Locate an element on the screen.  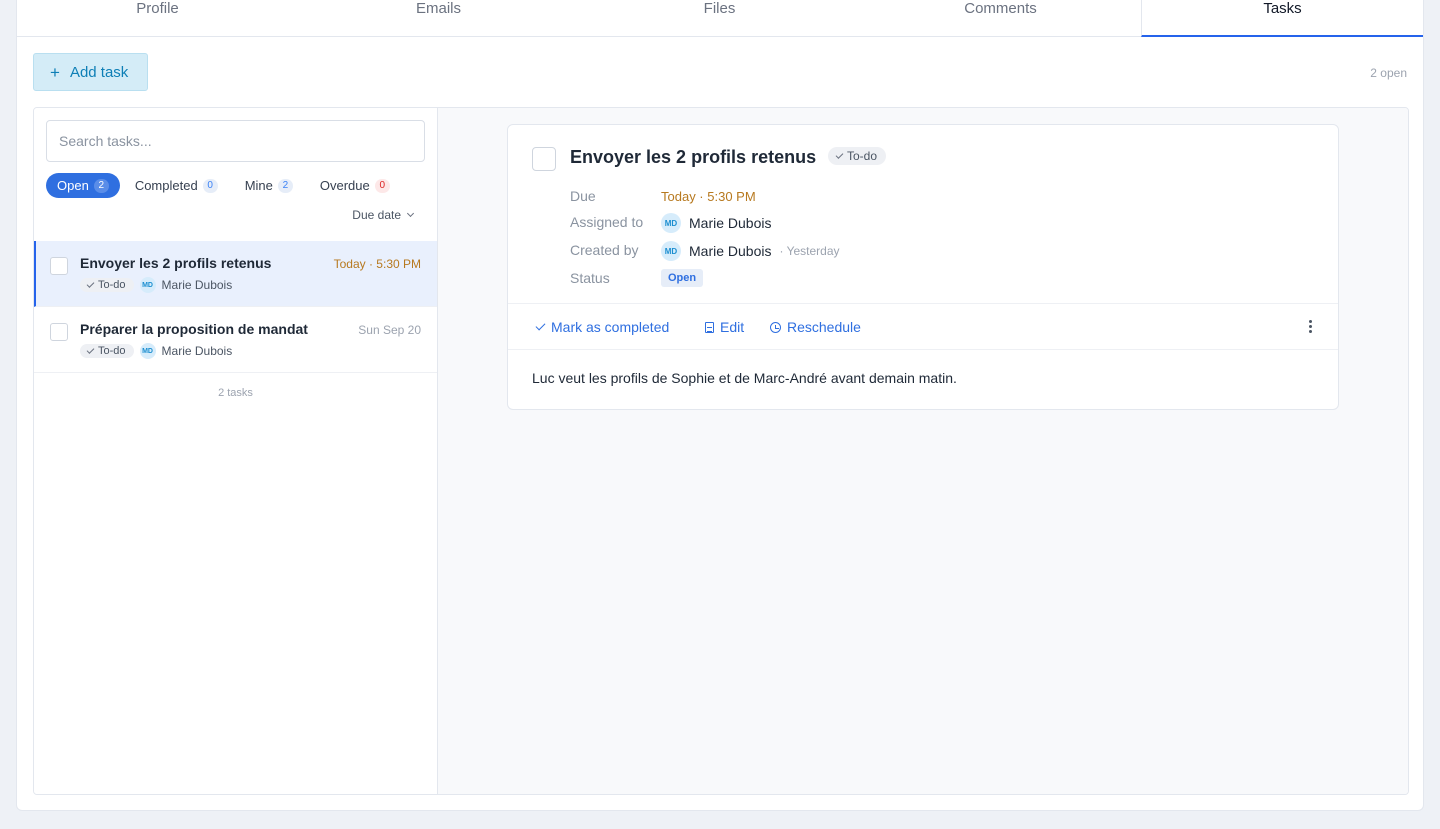
created-value: MD Marie Dubois · Yesterday is located at coordinates (750, 251).